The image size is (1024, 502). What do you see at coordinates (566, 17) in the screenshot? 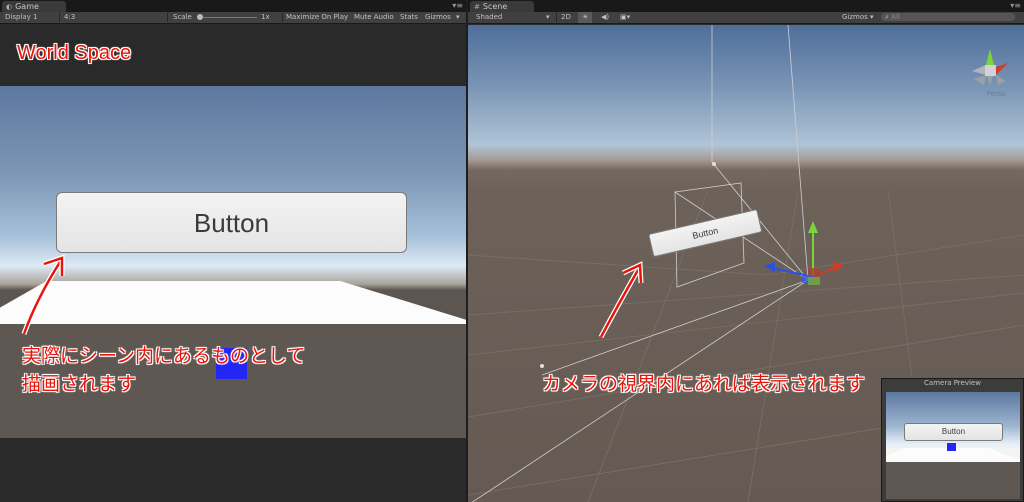
I see `mode-2d-toggle: 2D` at bounding box center [566, 17].